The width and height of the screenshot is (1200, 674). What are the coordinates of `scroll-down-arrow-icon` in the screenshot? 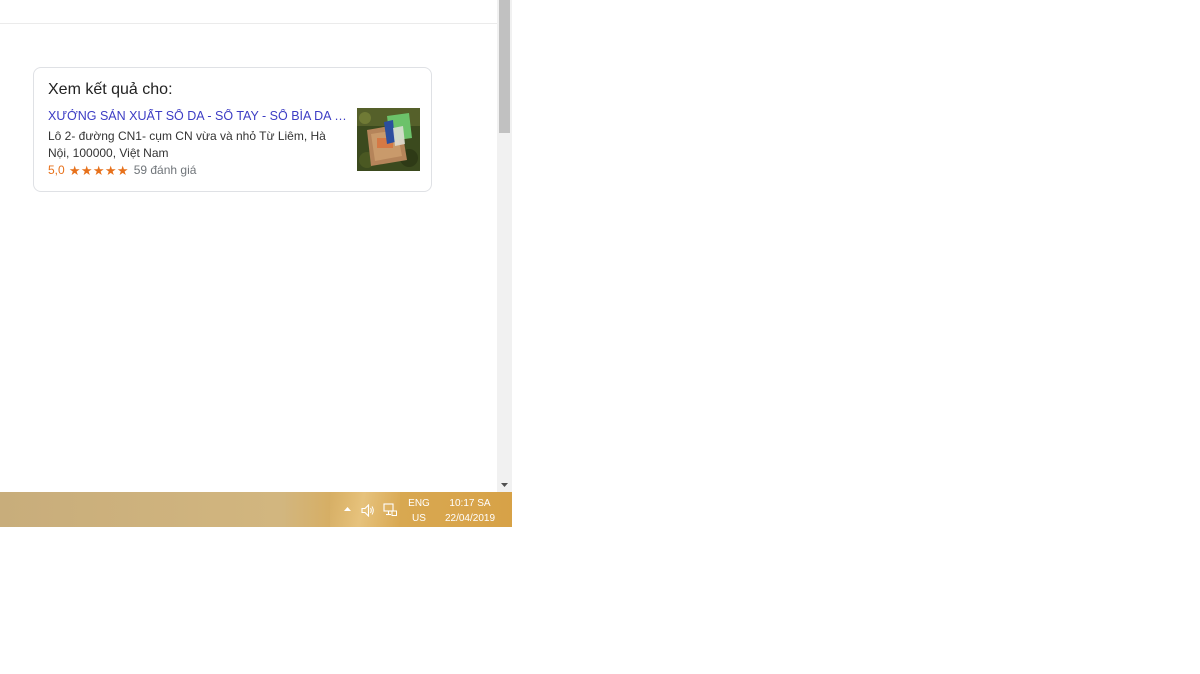 It's located at (504, 484).